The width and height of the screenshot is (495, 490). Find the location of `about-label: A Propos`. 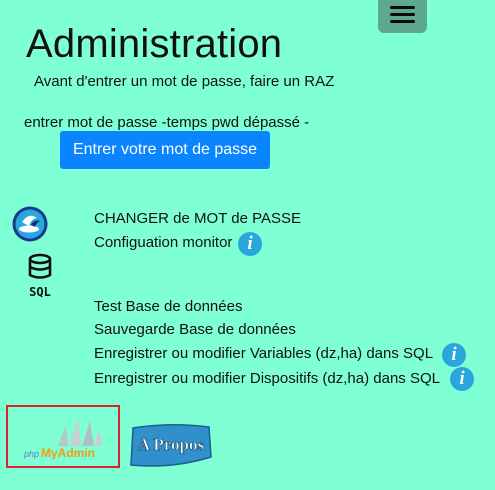

about-label: A Propos is located at coordinates (171, 444).